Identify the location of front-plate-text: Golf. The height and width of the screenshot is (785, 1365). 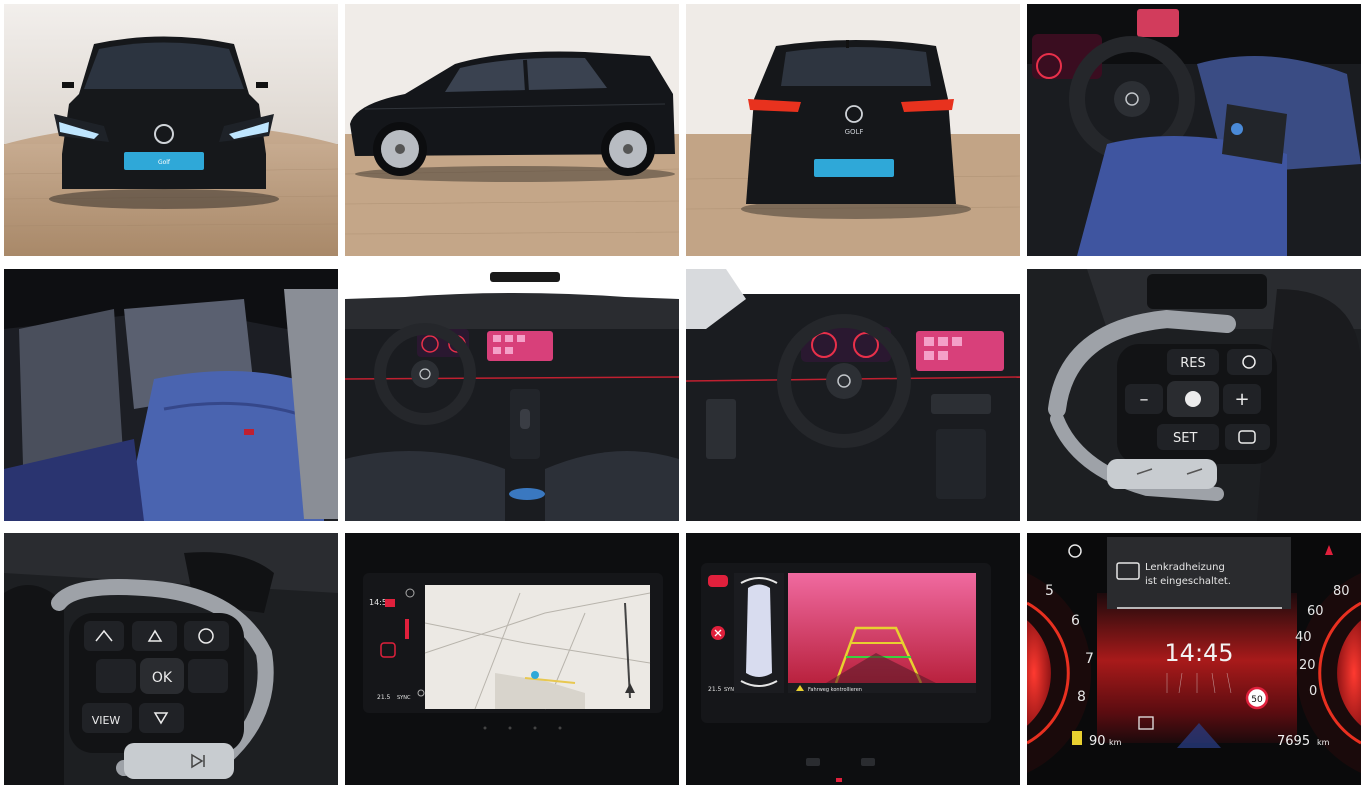
(164, 162).